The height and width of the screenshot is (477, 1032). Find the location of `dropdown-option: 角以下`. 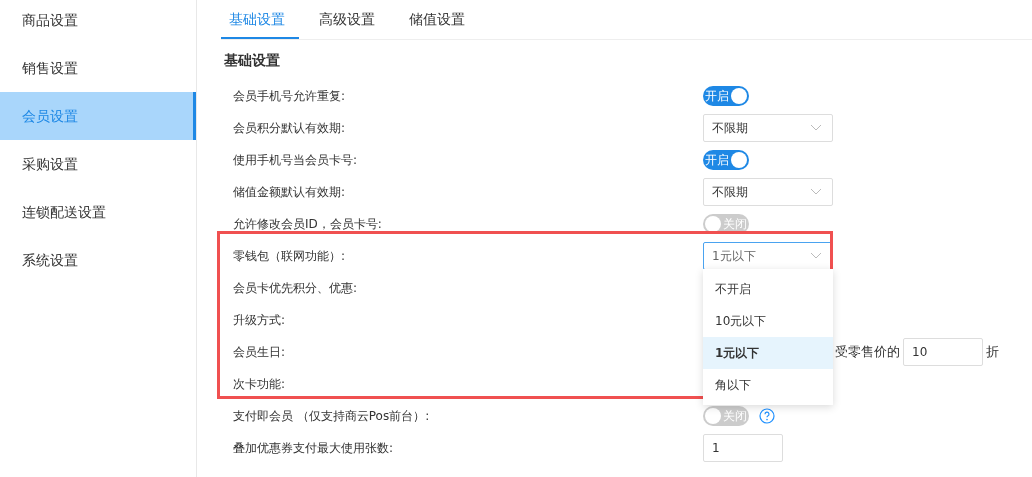

dropdown-option: 角以下 is located at coordinates (768, 385).